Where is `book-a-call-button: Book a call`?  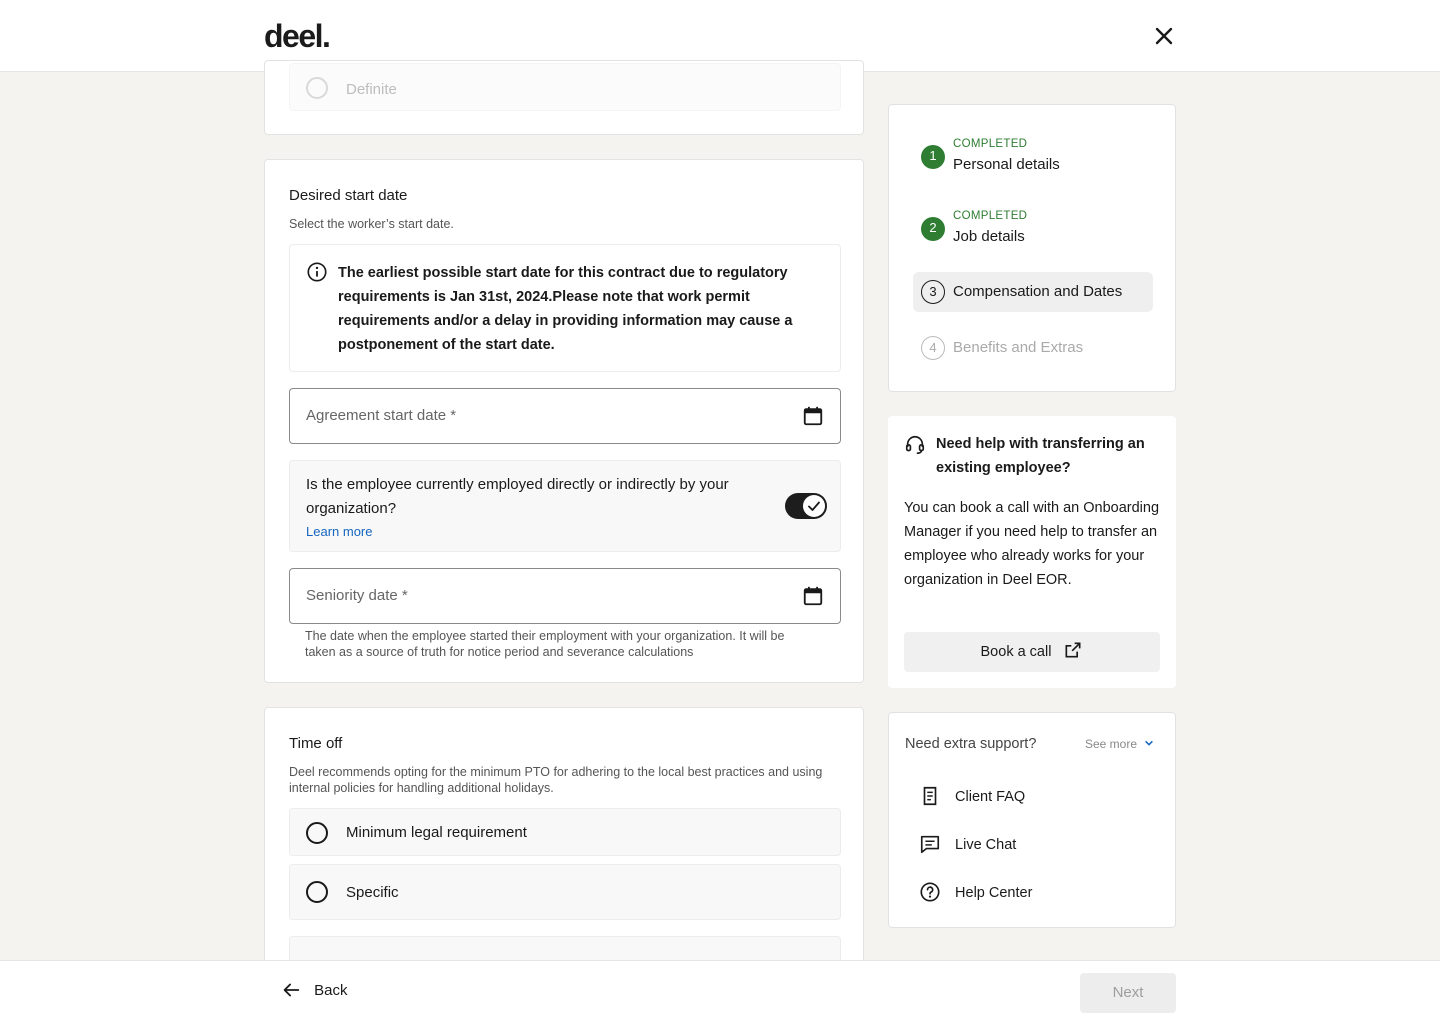
book-a-call-button: Book a call is located at coordinates (1032, 652).